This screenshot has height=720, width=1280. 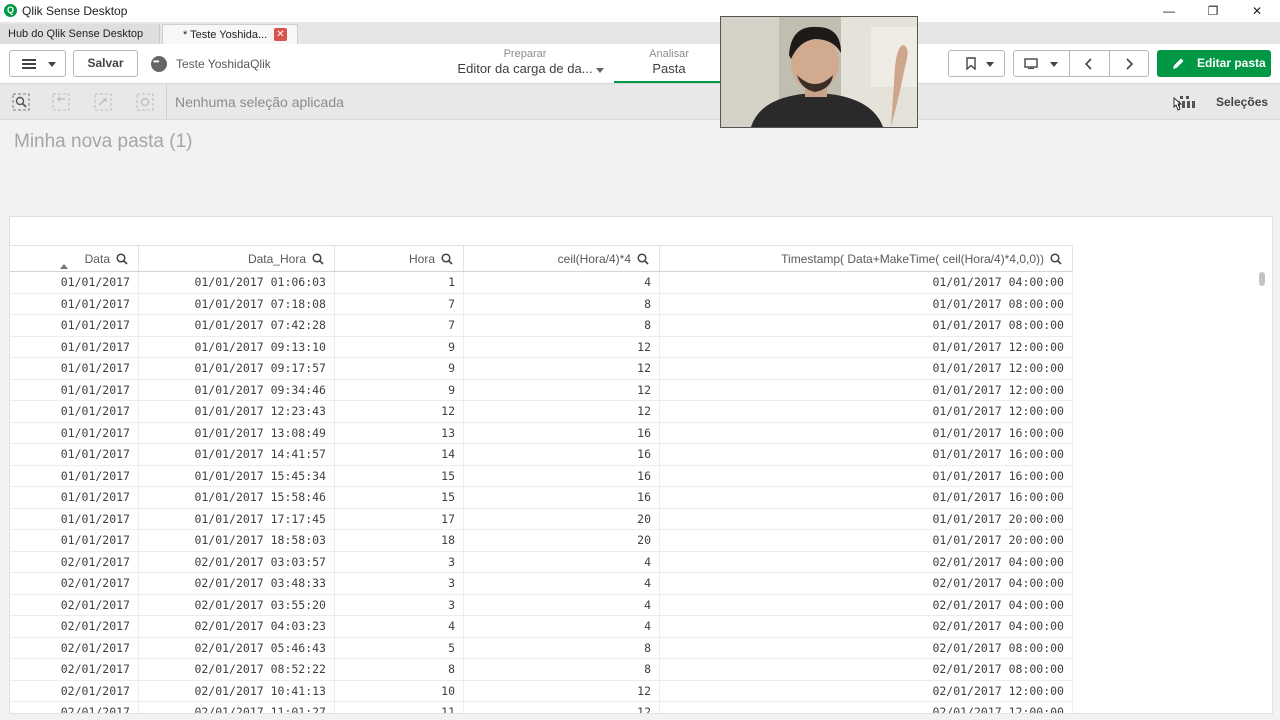 I want to click on sheets-button, so click(x=1042, y=63).